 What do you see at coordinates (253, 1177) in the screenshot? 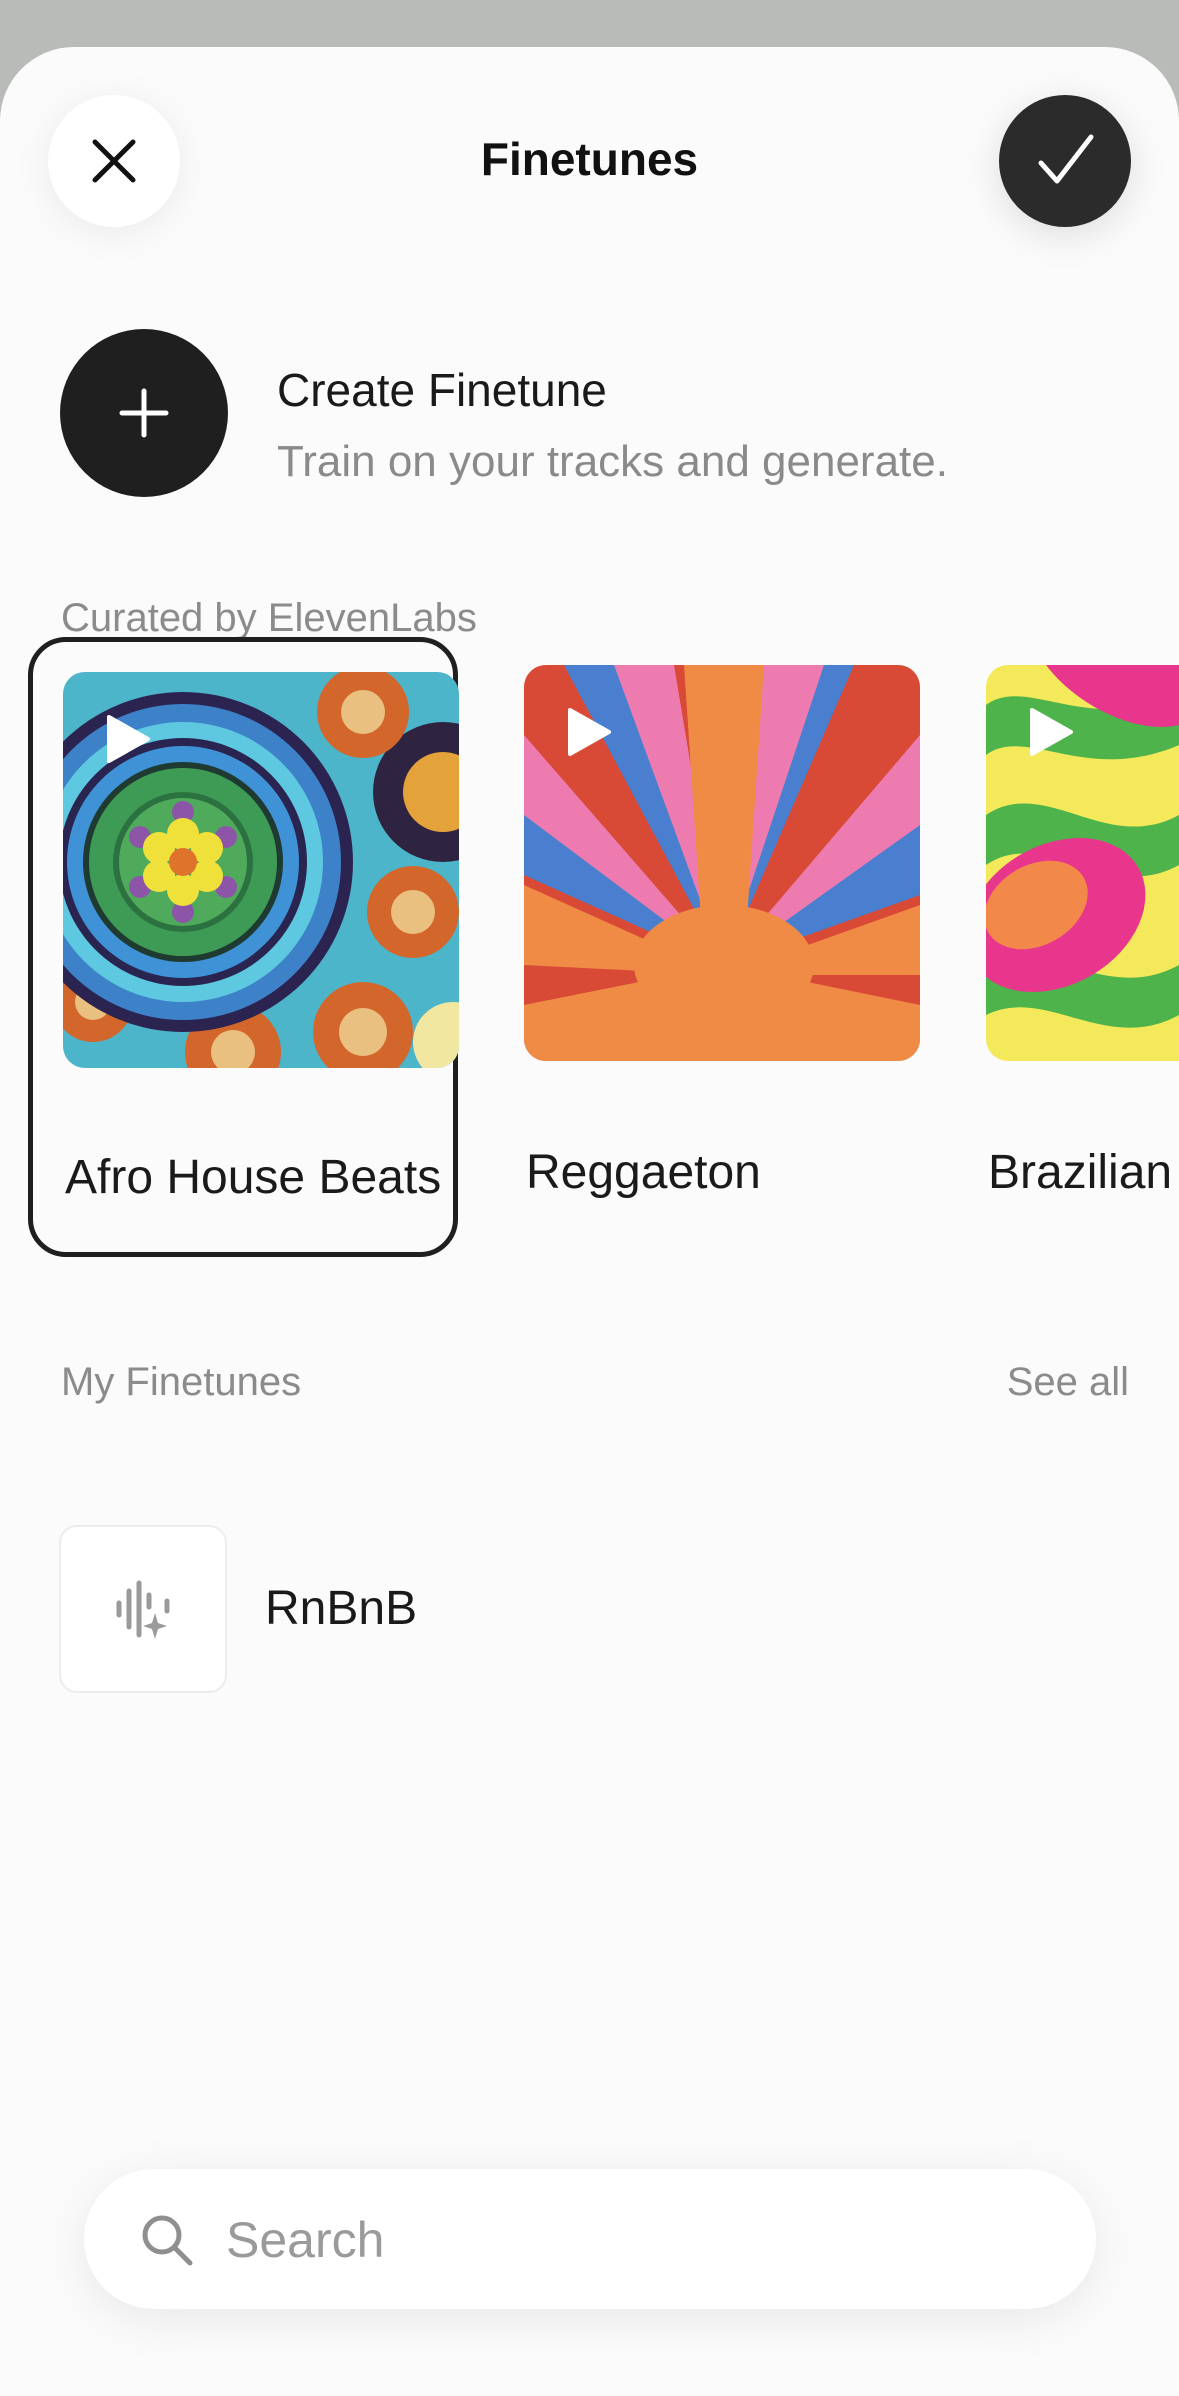
I see `curated-card-label: Afro House Beats` at bounding box center [253, 1177].